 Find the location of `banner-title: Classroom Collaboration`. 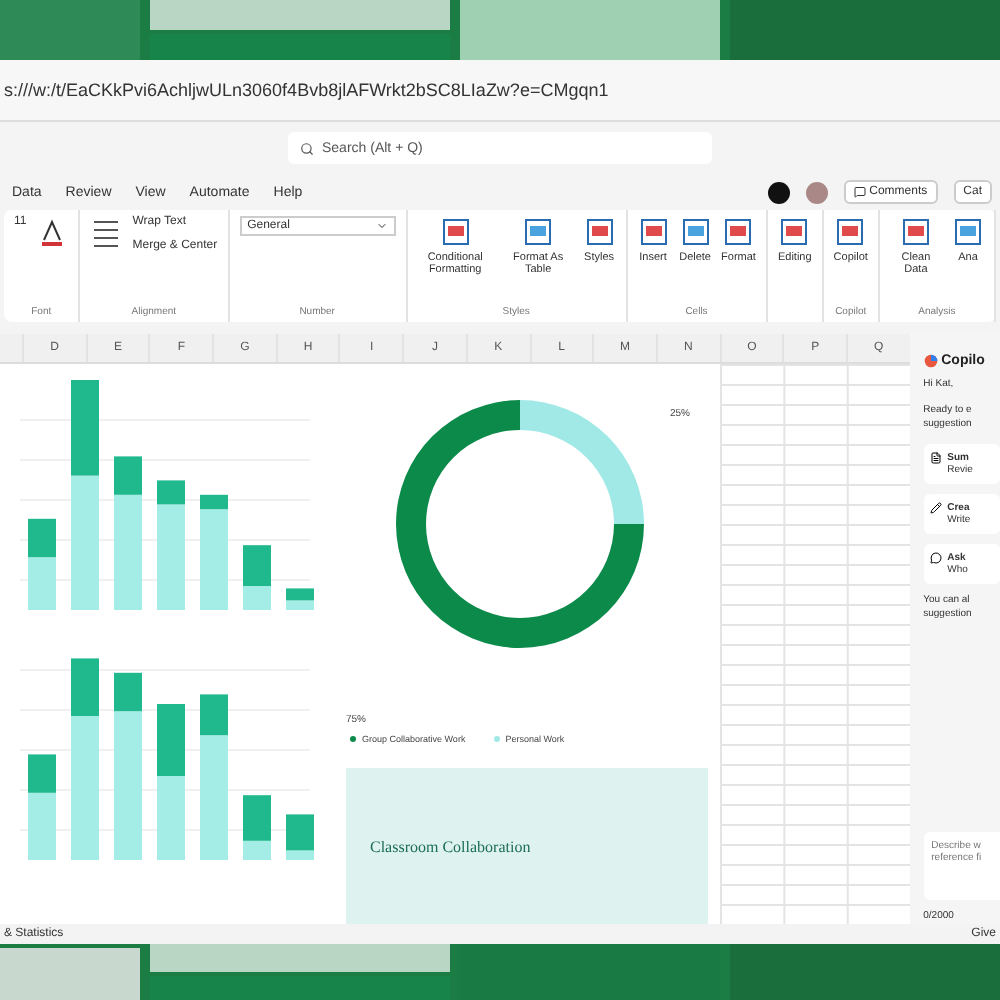

banner-title: Classroom Collaboration is located at coordinates (450, 846).